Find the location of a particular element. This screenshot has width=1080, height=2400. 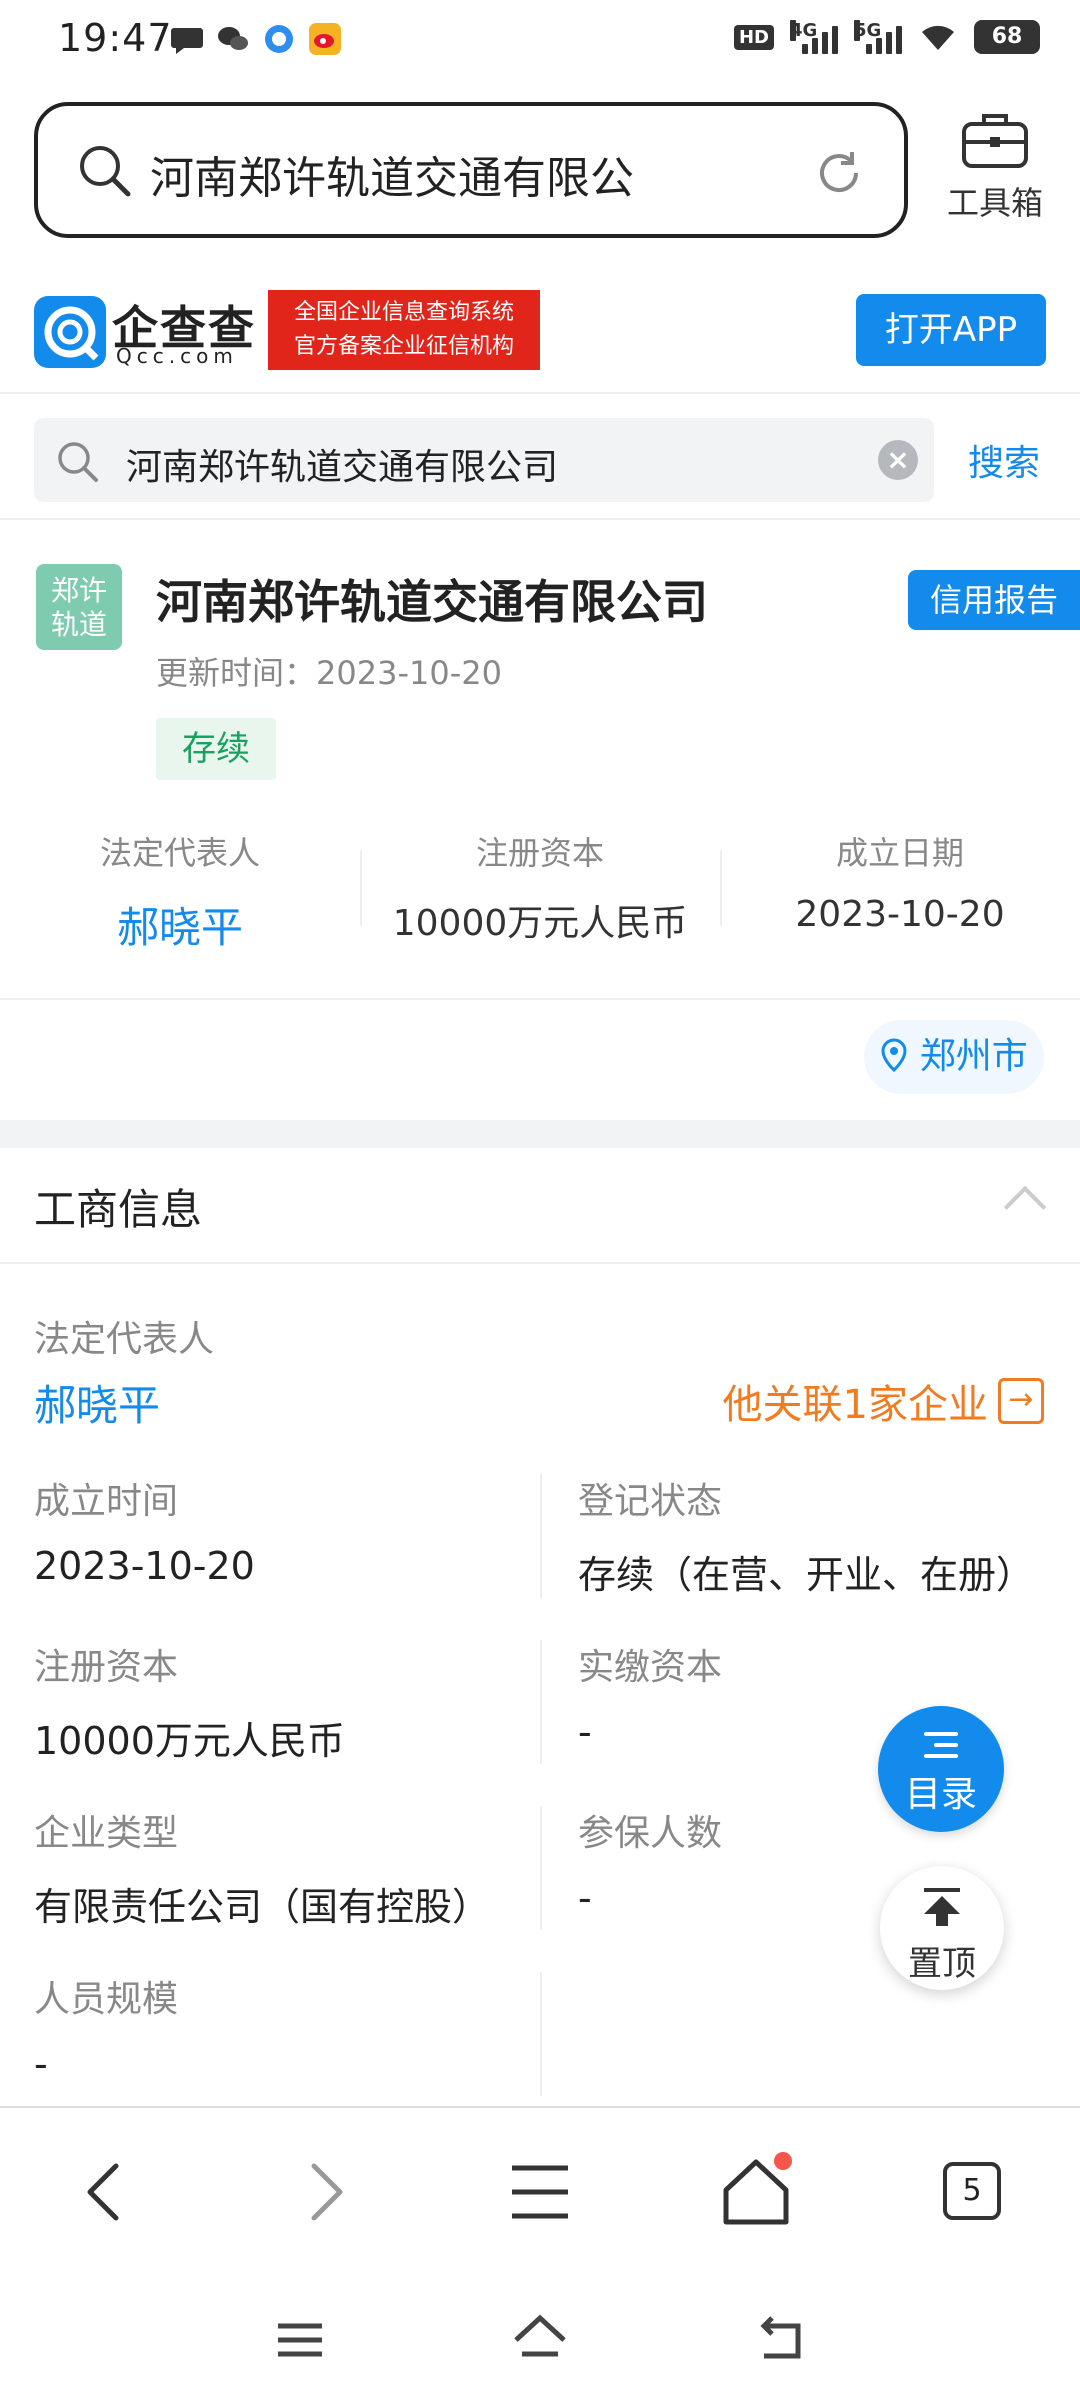

search-button: 搜索 is located at coordinates (1004, 460).